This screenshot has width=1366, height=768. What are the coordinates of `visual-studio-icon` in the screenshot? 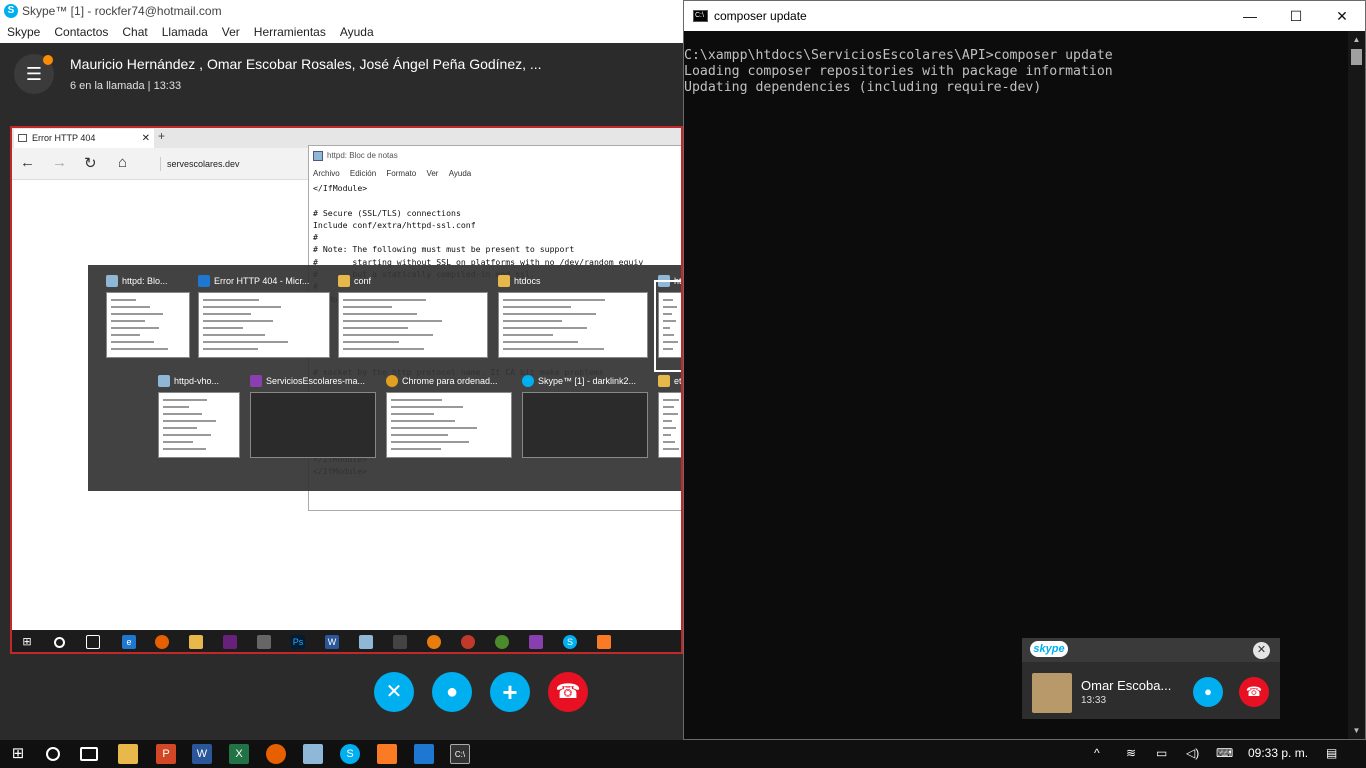 It's located at (230, 642).